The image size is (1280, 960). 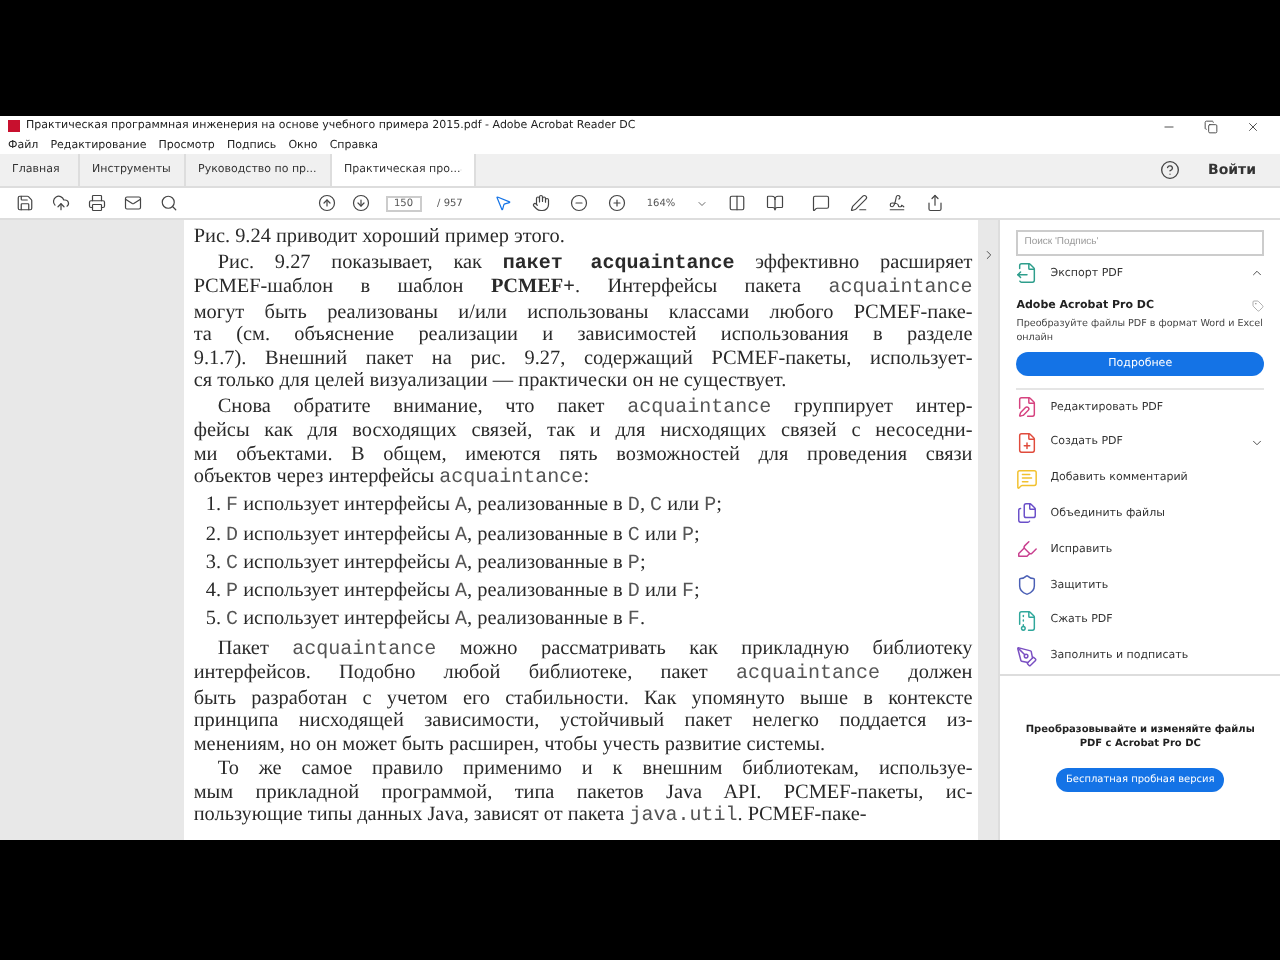 I want to click on page-up-icon, so click(x=327, y=203).